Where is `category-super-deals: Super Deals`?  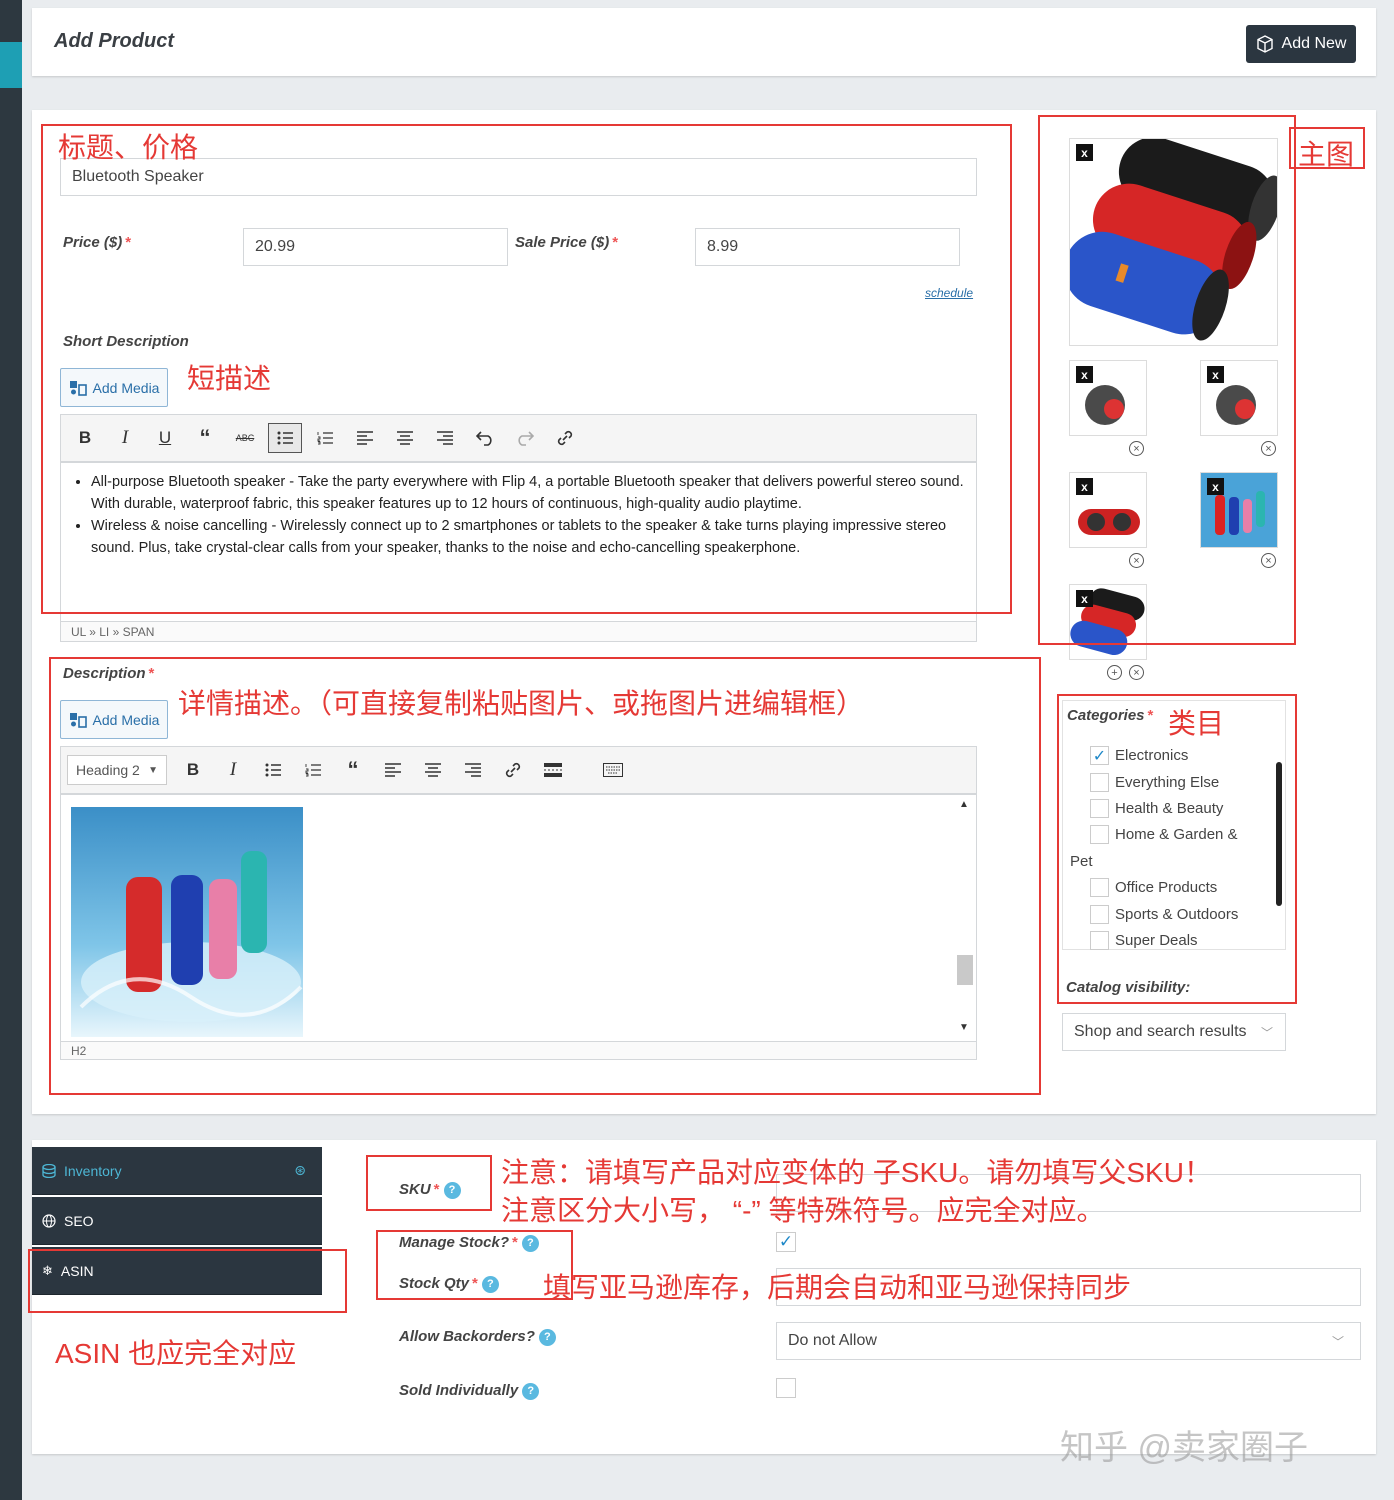
category-super-deals: Super Deals is located at coordinates (1144, 940).